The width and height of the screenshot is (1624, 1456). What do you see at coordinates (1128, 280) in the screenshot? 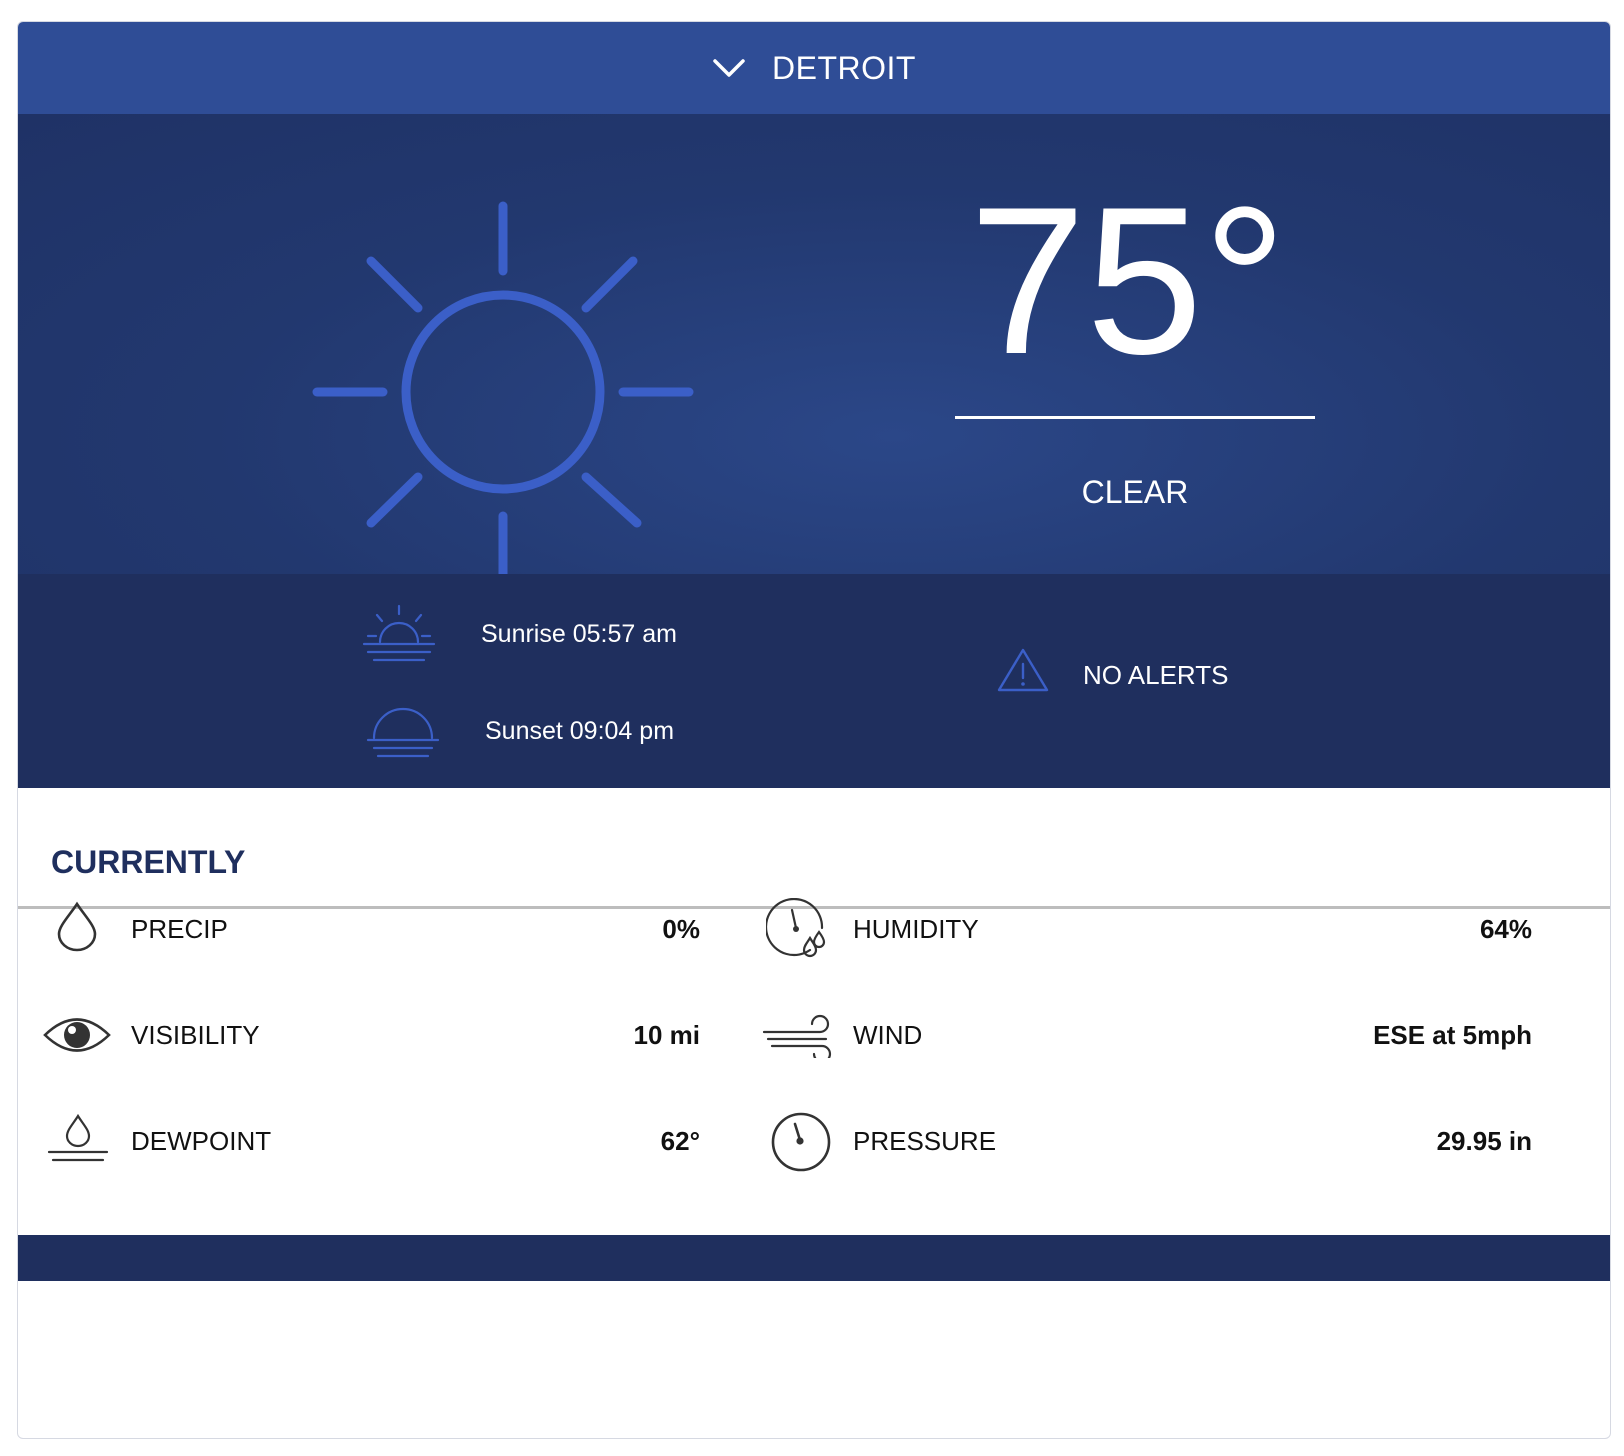
I see `temperature-value: 75°` at bounding box center [1128, 280].